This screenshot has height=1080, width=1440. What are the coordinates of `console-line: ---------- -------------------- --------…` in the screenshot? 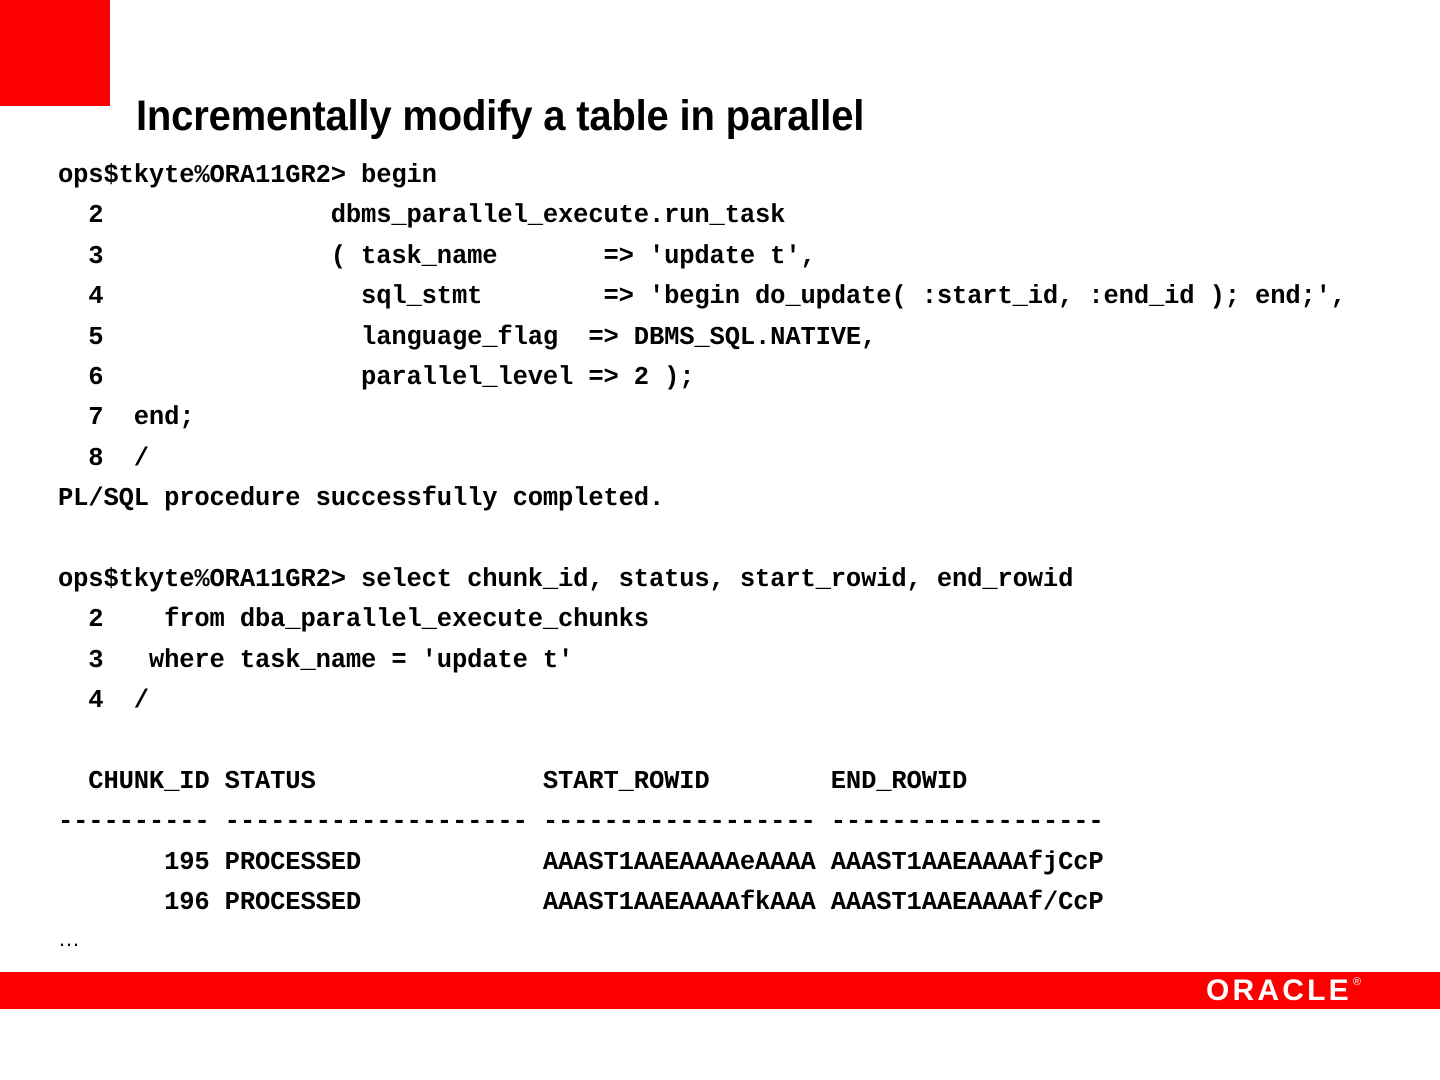 It's located at (581, 822).